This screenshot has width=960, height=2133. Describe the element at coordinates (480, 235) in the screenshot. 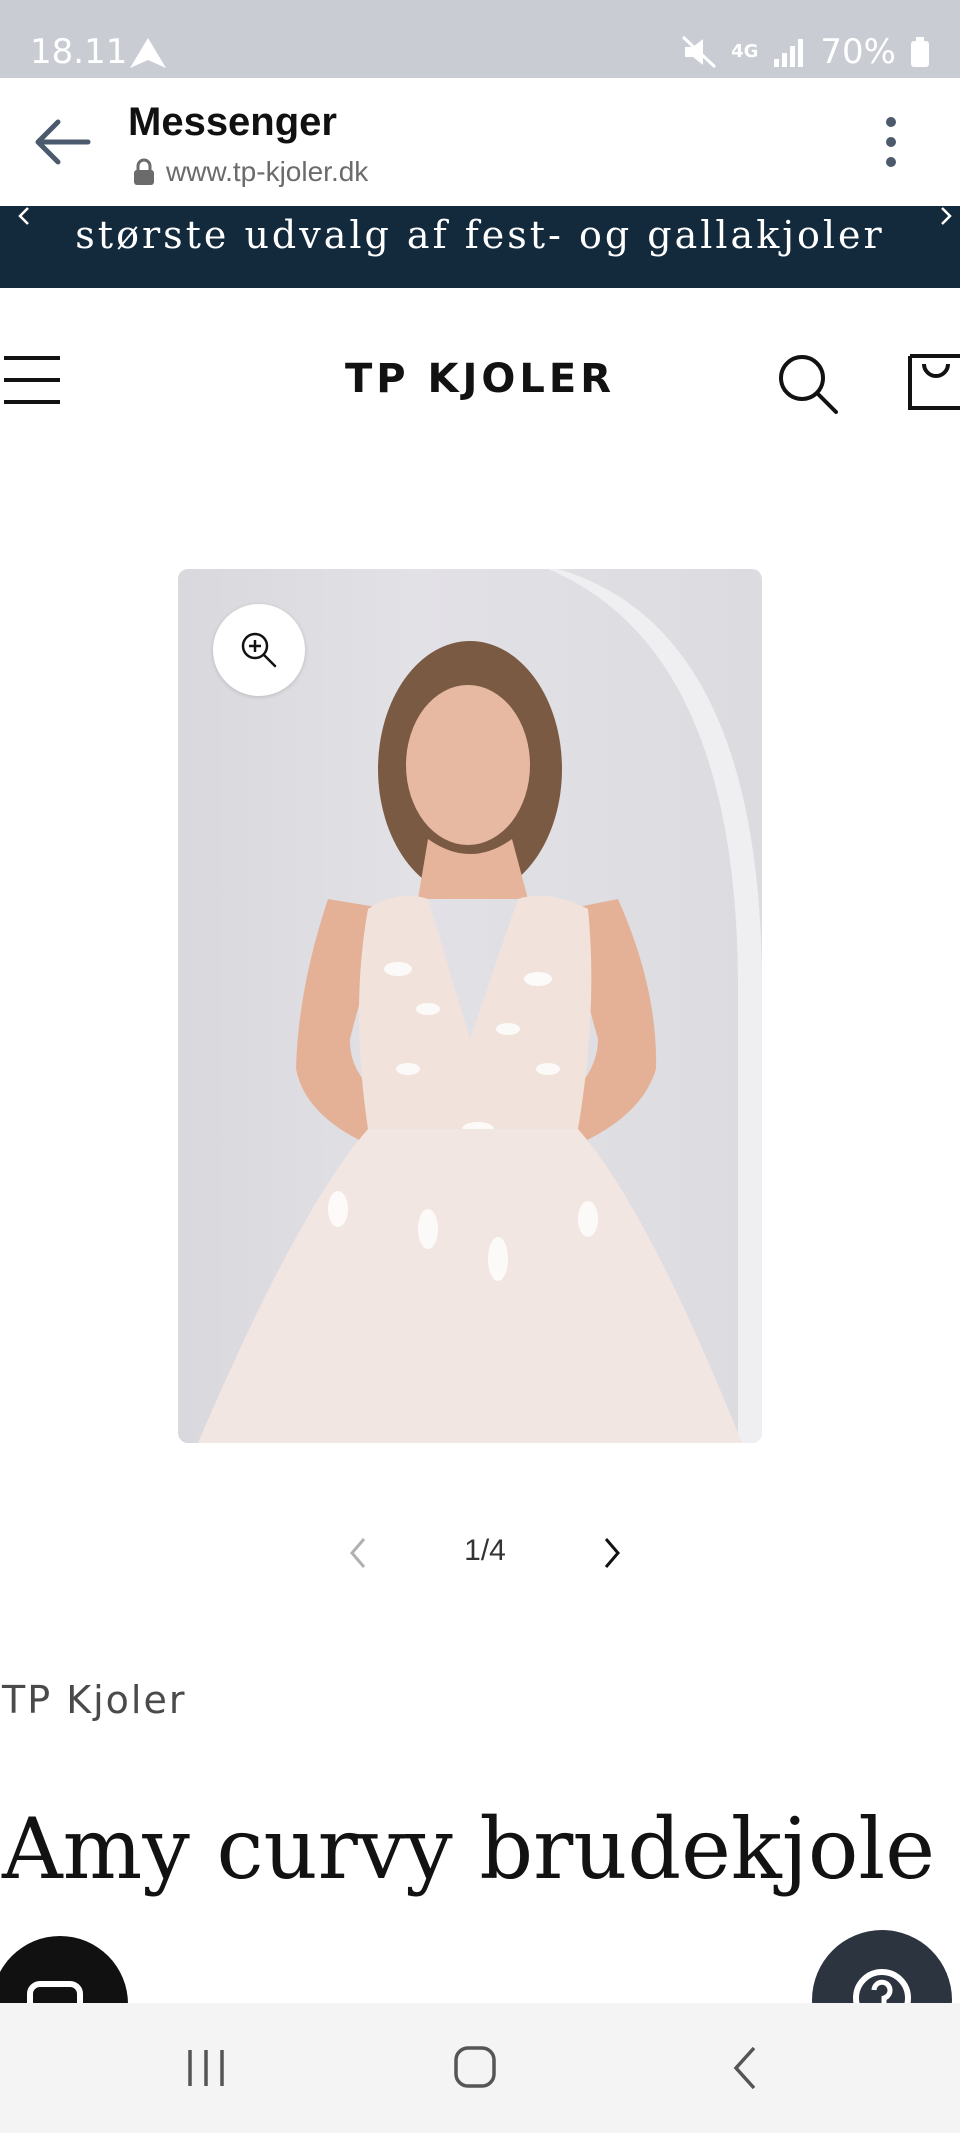

I see `announcement-text: største udvalg af fest- og gallakjoler` at that location.